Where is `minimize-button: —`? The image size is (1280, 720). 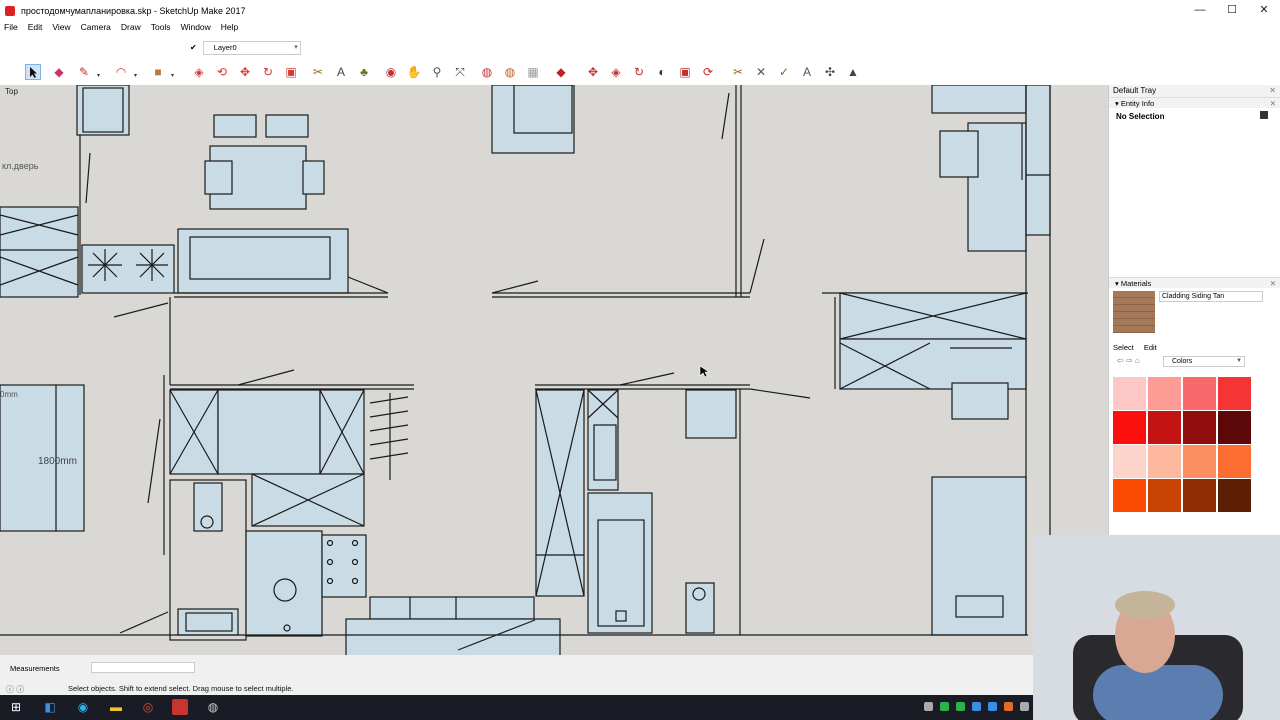 minimize-button: — is located at coordinates (1200, 10).